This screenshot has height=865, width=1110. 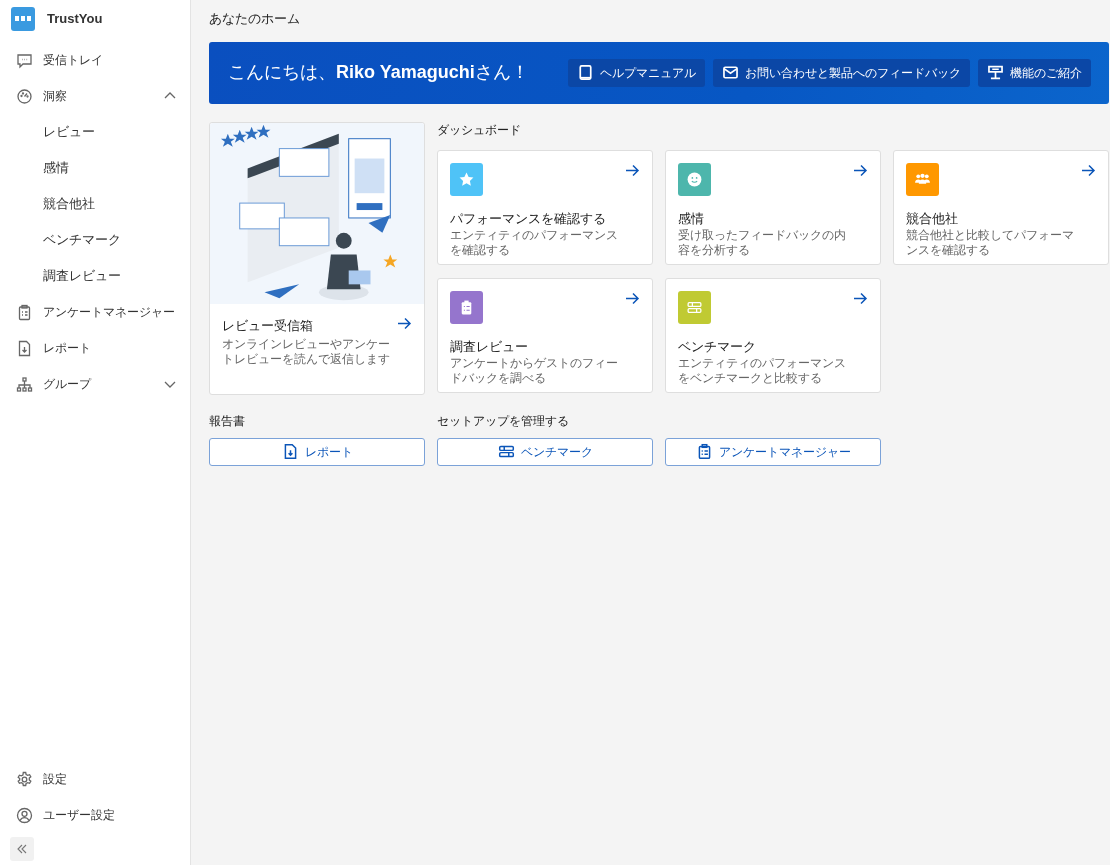 I want to click on dashboard-card: パフォーマンスを確認する エンティティのパフォーマンスを確認する, so click(x=545, y=207).